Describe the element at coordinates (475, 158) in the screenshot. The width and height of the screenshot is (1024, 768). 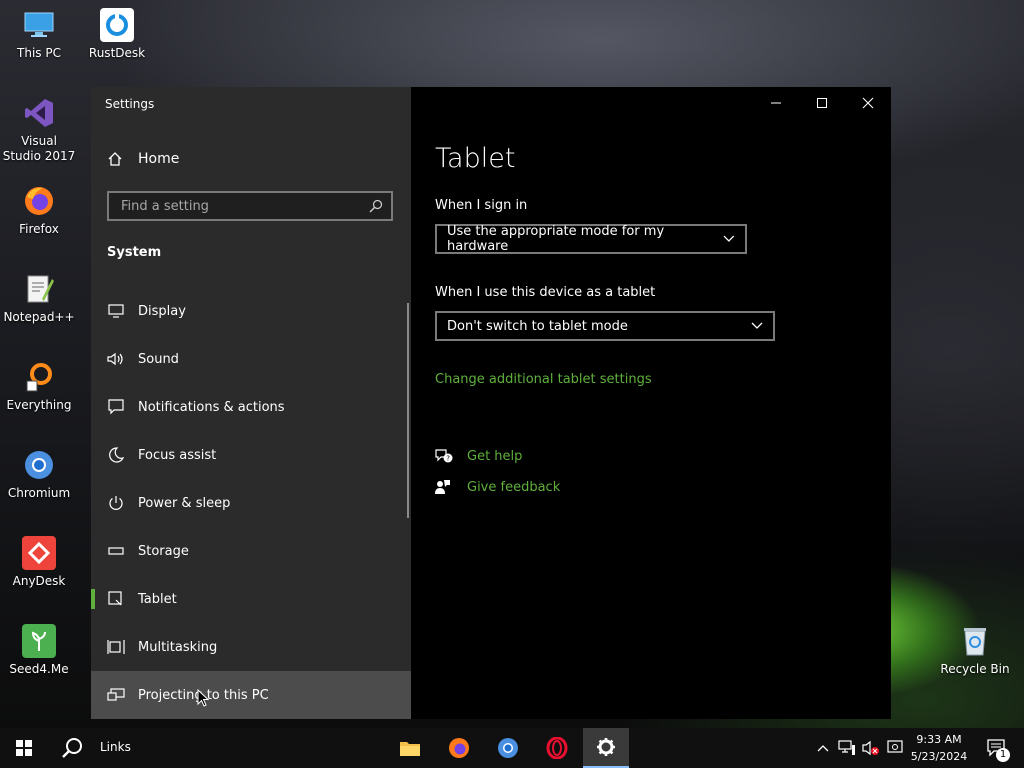
I see `page-title: Tablet` at that location.